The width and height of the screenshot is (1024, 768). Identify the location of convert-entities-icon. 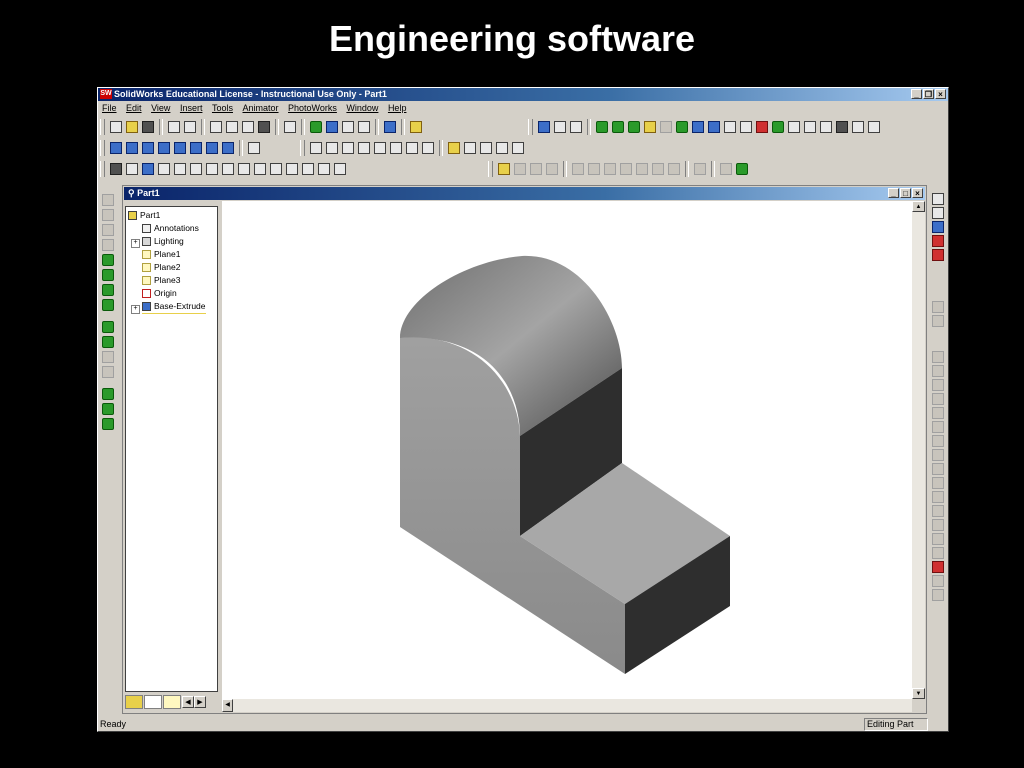
(938, 553).